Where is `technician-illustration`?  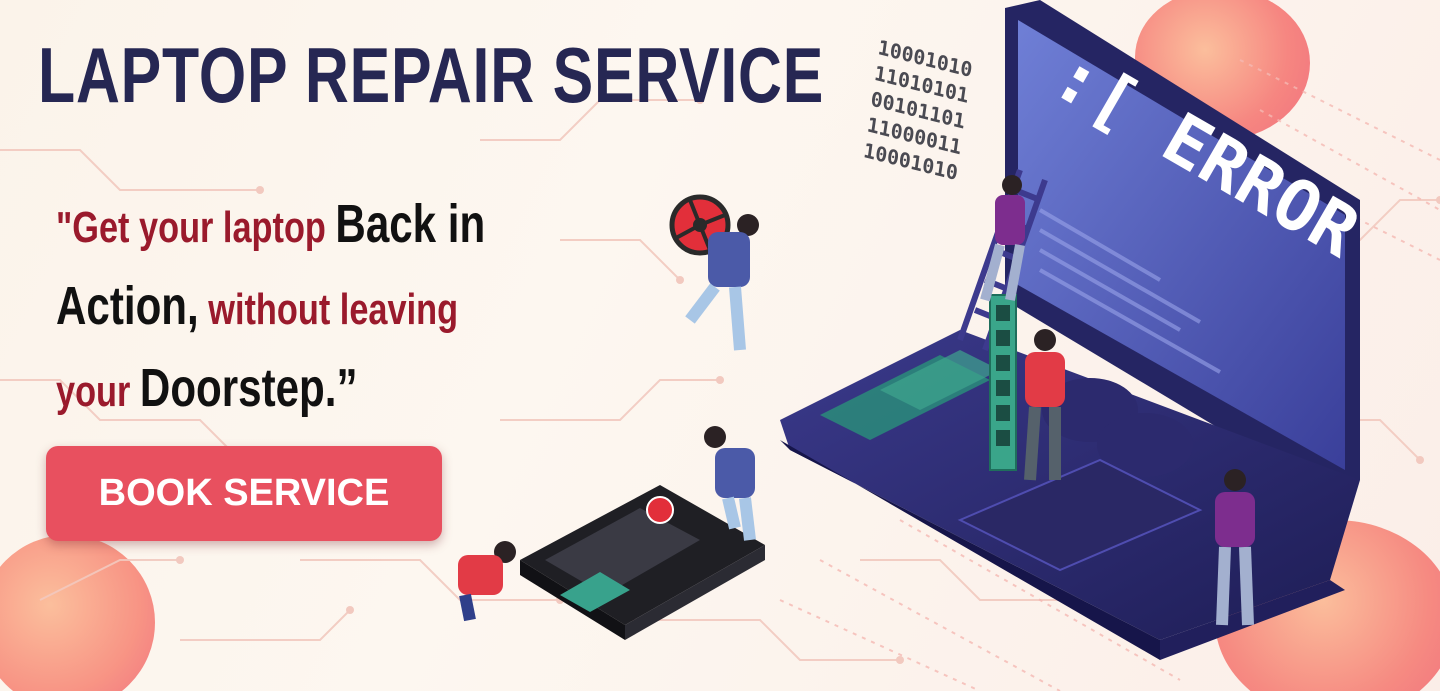
technician-illustration is located at coordinates (487, 581).